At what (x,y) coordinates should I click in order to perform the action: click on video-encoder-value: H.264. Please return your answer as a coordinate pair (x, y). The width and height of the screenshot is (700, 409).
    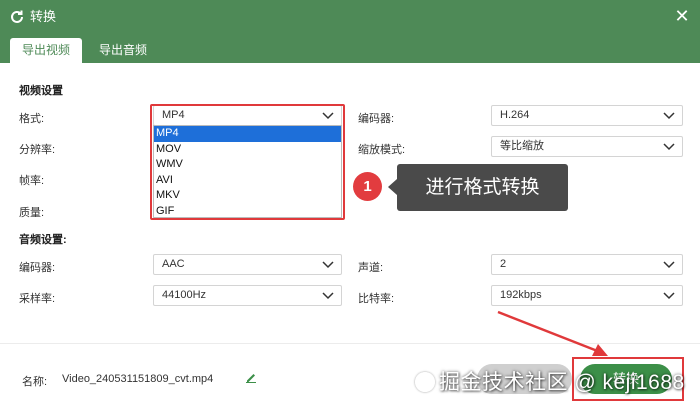
    Looking at the image, I should click on (515, 115).